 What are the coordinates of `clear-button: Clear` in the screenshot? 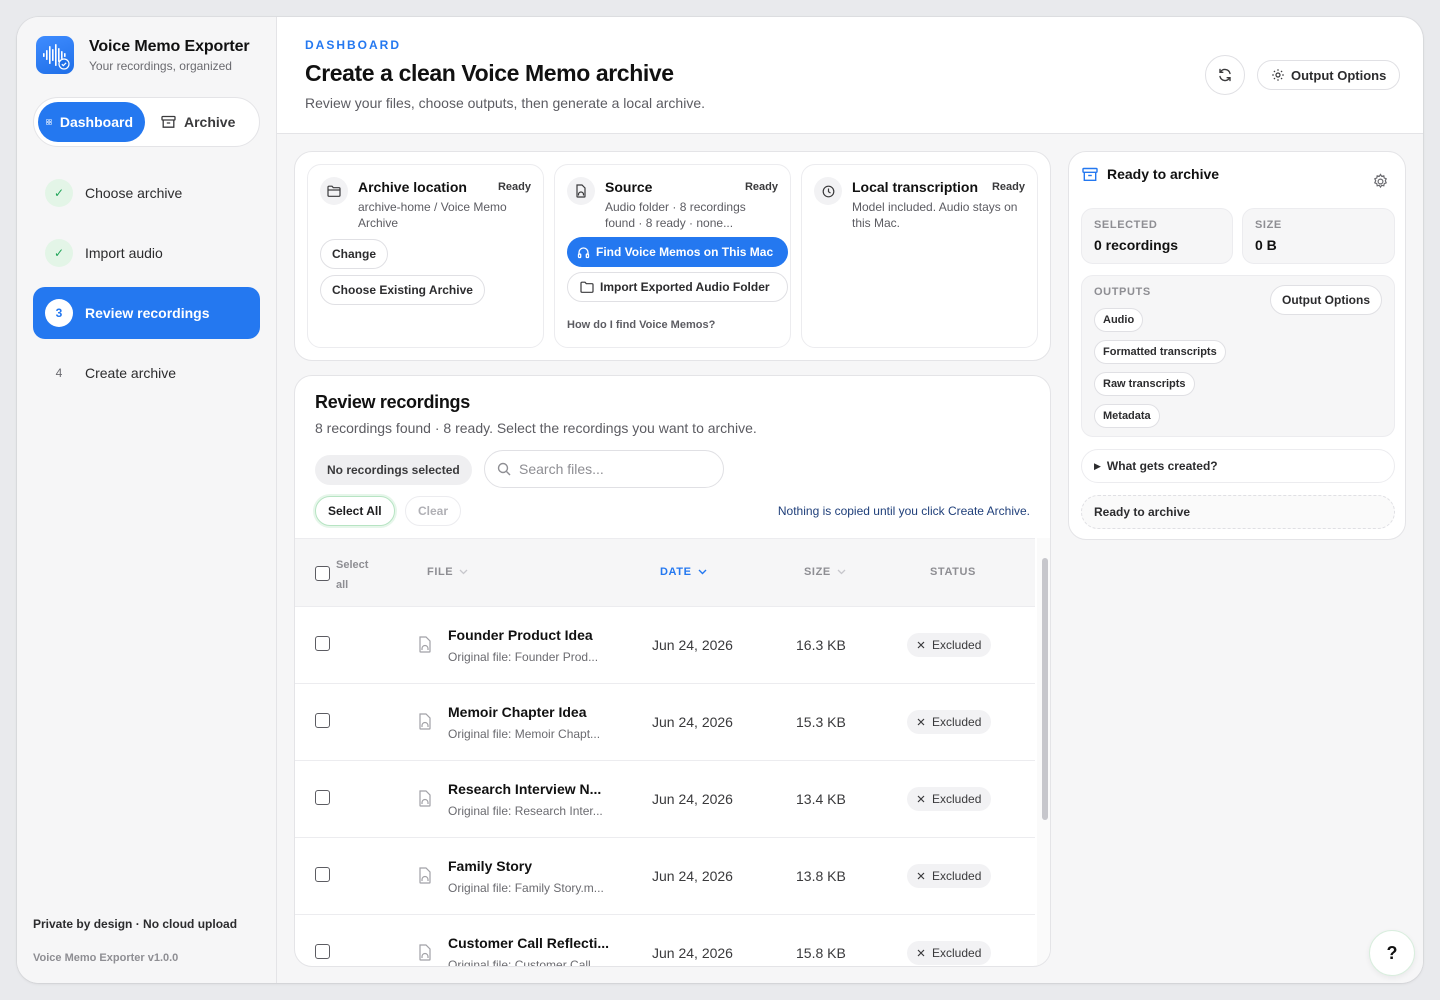 It's located at (433, 511).